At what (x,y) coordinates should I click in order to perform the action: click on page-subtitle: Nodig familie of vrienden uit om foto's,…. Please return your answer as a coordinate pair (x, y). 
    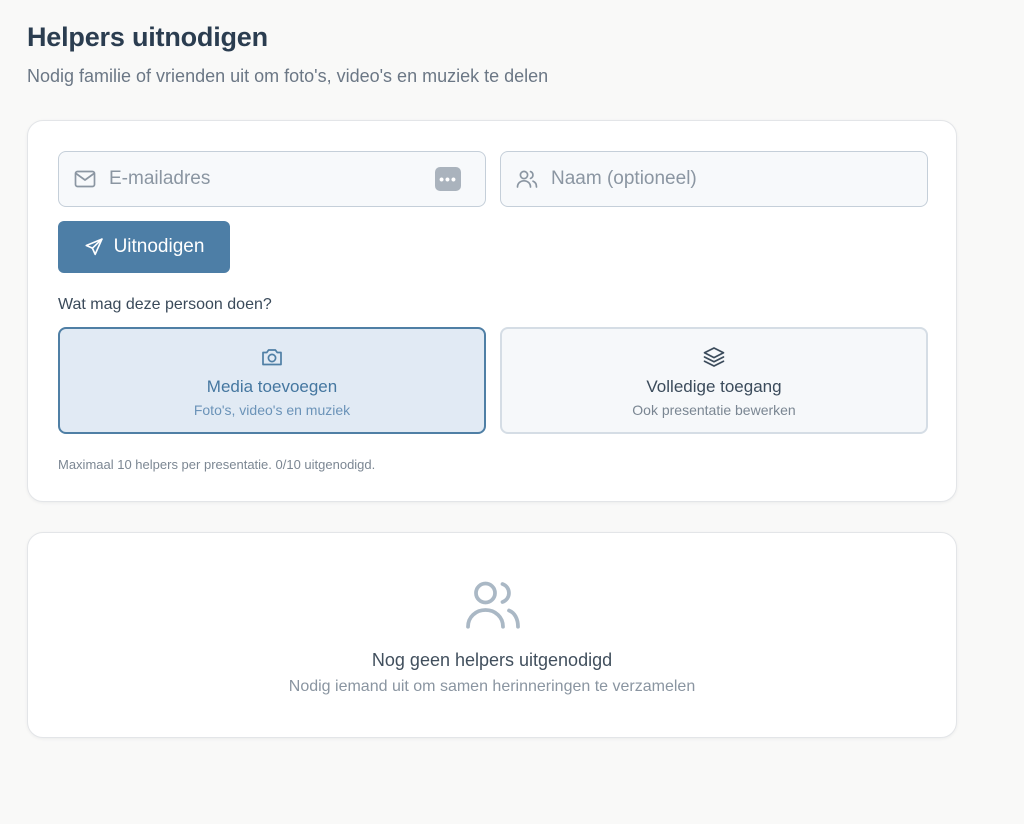
    Looking at the image, I should click on (288, 76).